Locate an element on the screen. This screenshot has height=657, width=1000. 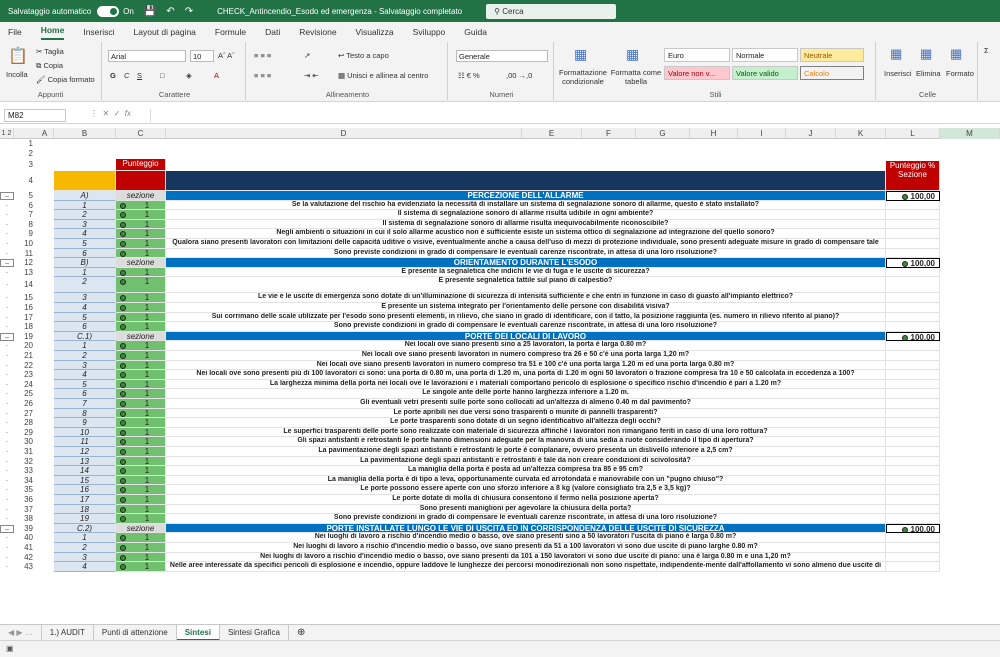
col-header-a: A is located at coordinates (45, 133).